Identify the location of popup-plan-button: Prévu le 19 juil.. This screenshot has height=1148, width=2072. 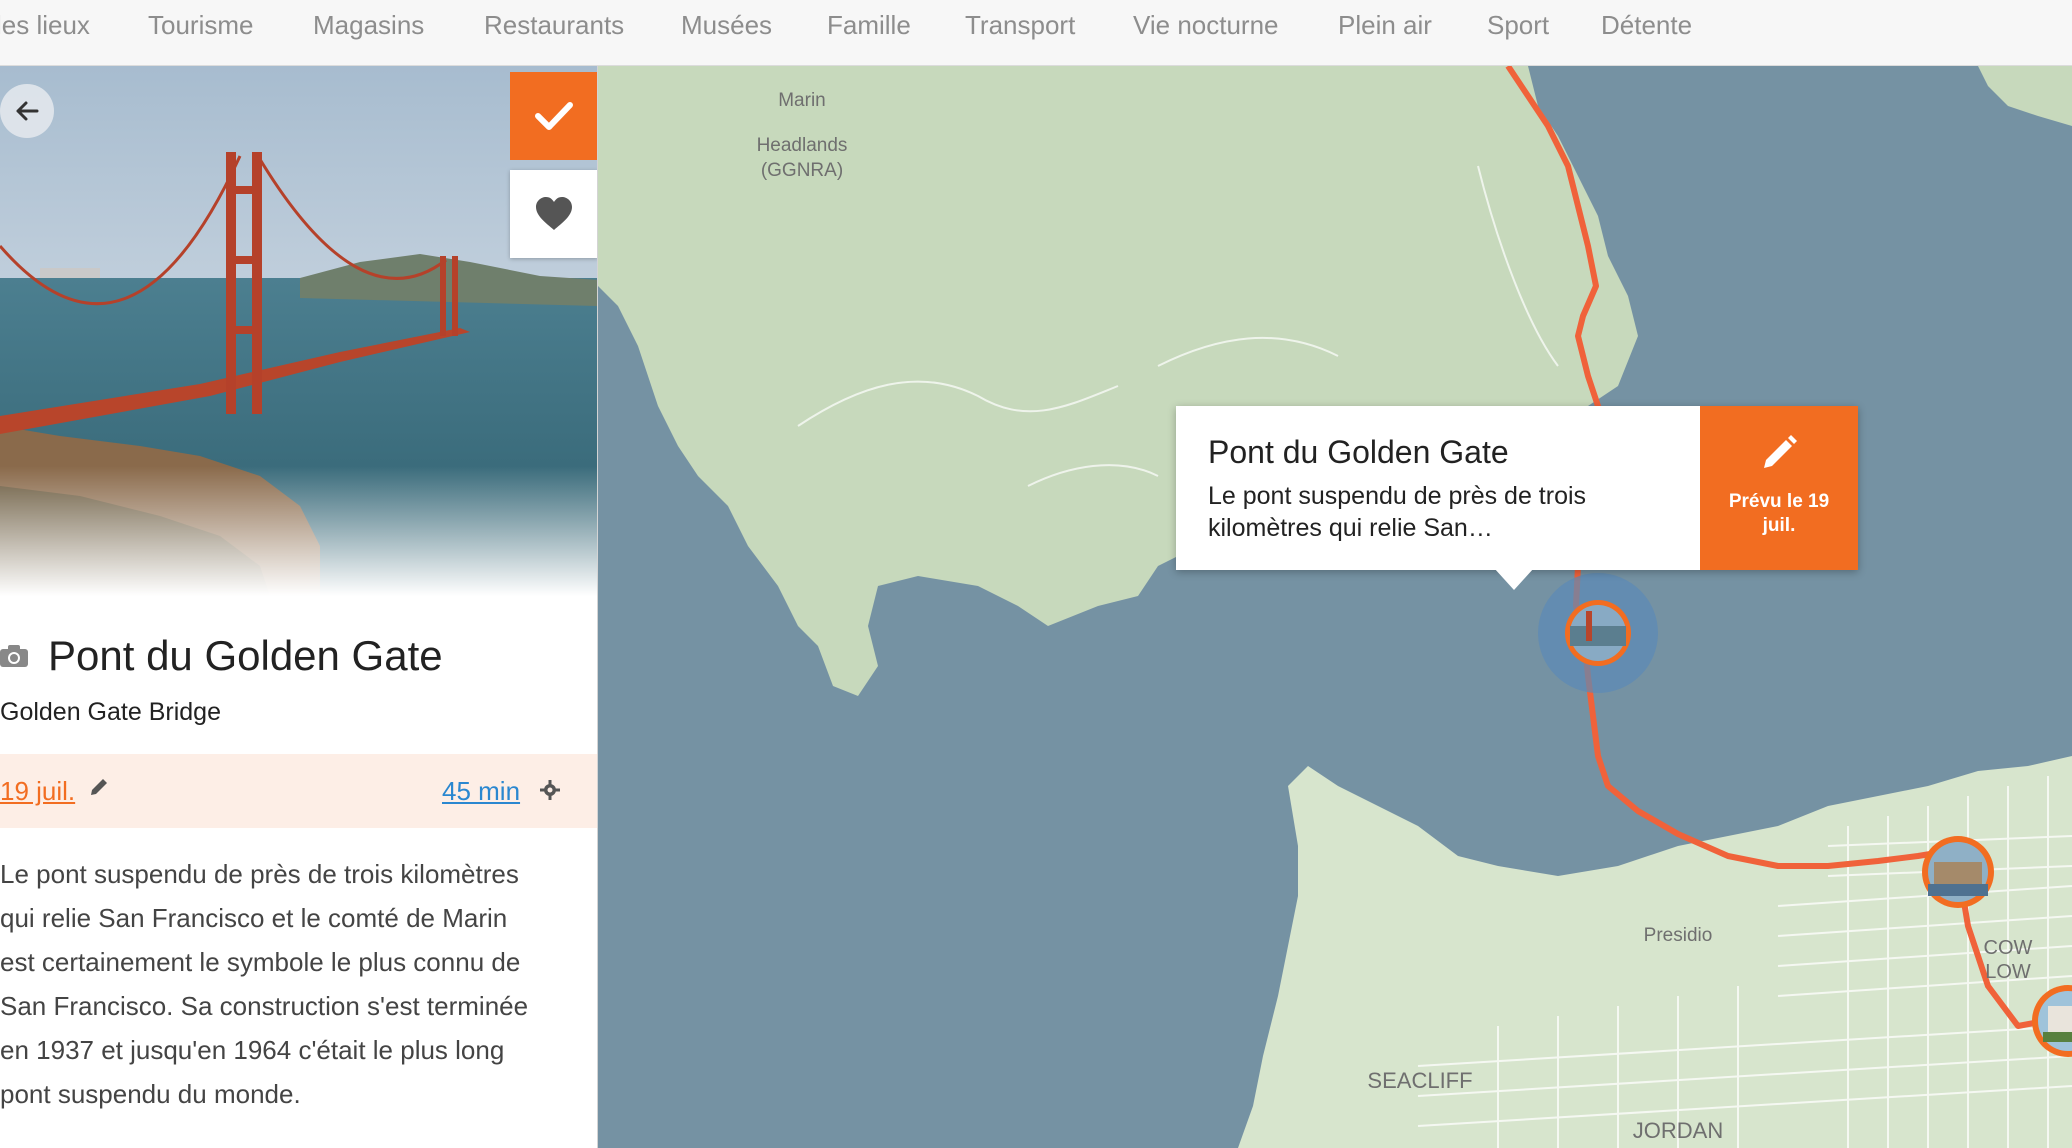
(1779, 488).